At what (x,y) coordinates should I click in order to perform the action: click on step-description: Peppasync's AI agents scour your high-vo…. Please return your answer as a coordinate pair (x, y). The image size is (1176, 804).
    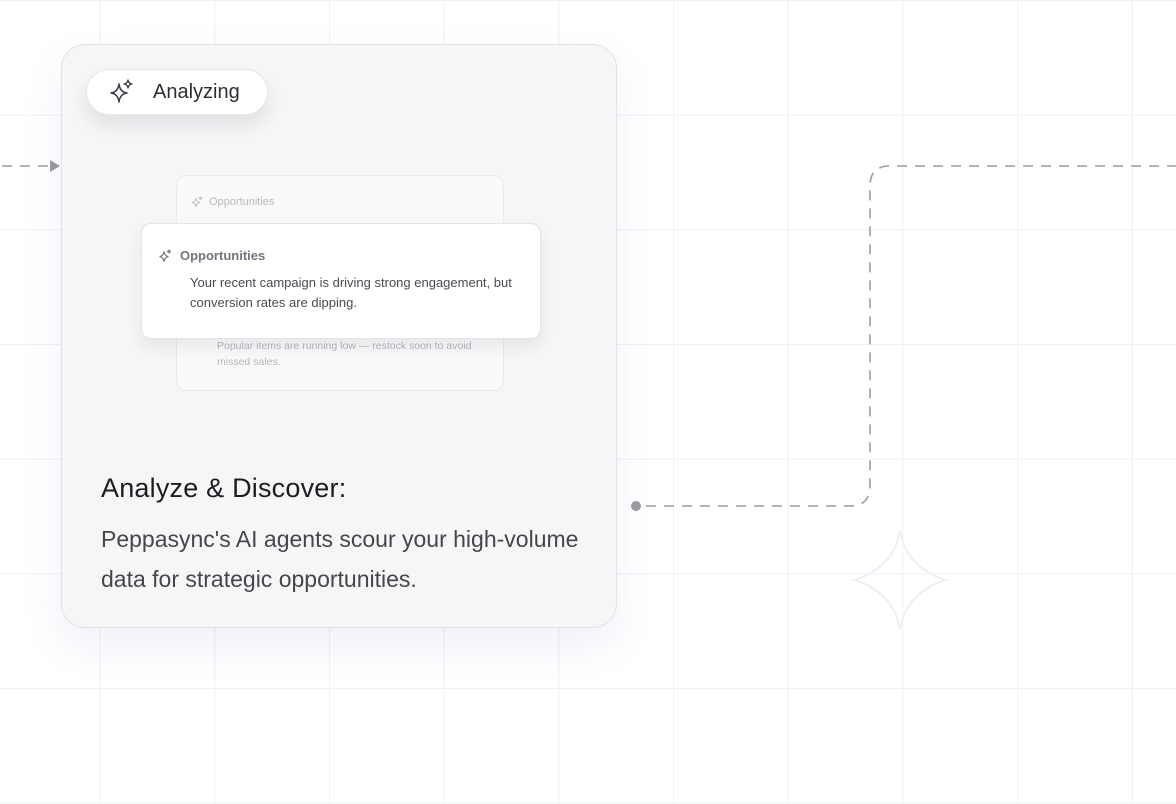
    Looking at the image, I should click on (340, 559).